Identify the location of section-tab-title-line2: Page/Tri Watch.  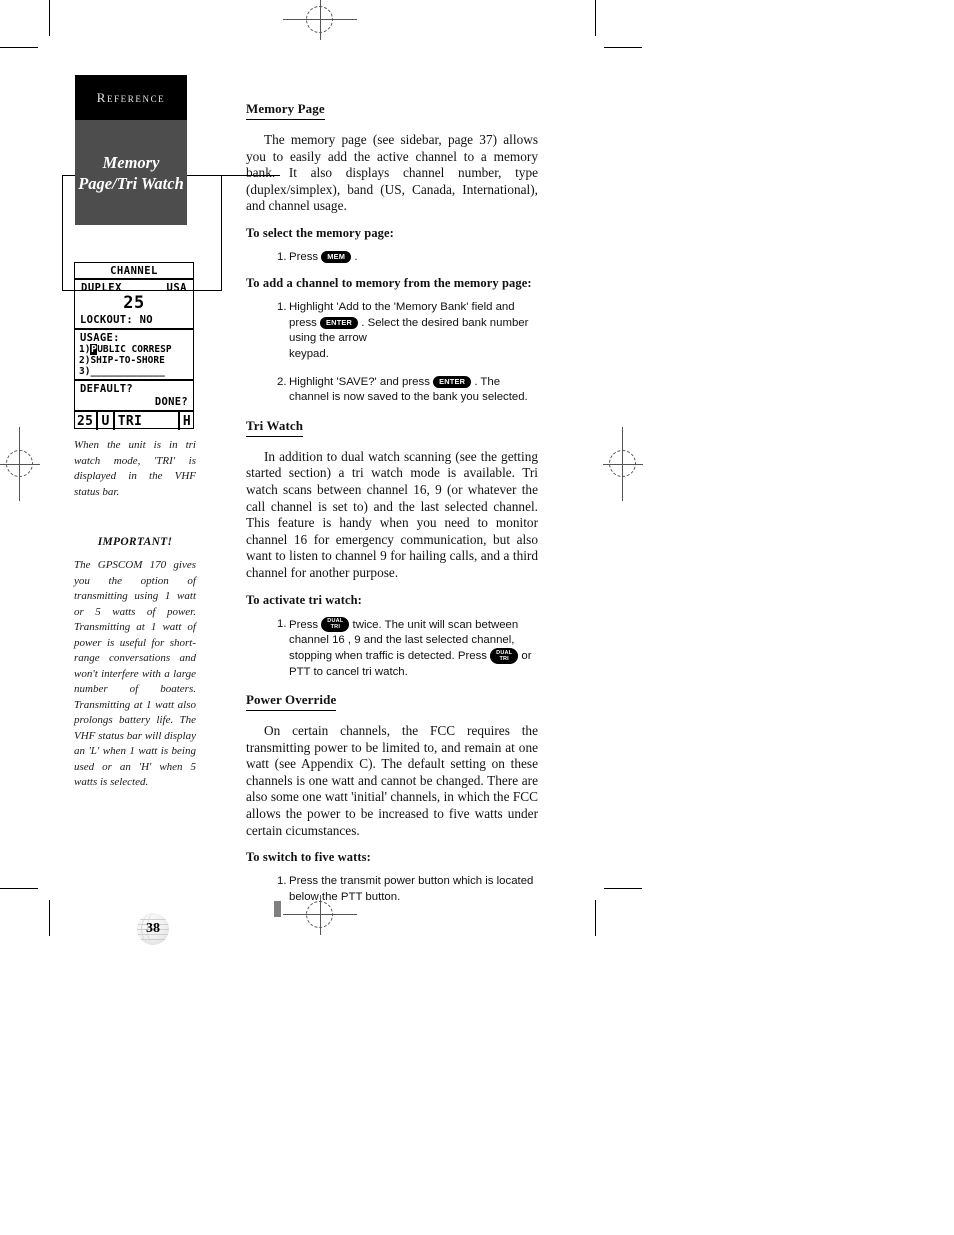
(131, 183).